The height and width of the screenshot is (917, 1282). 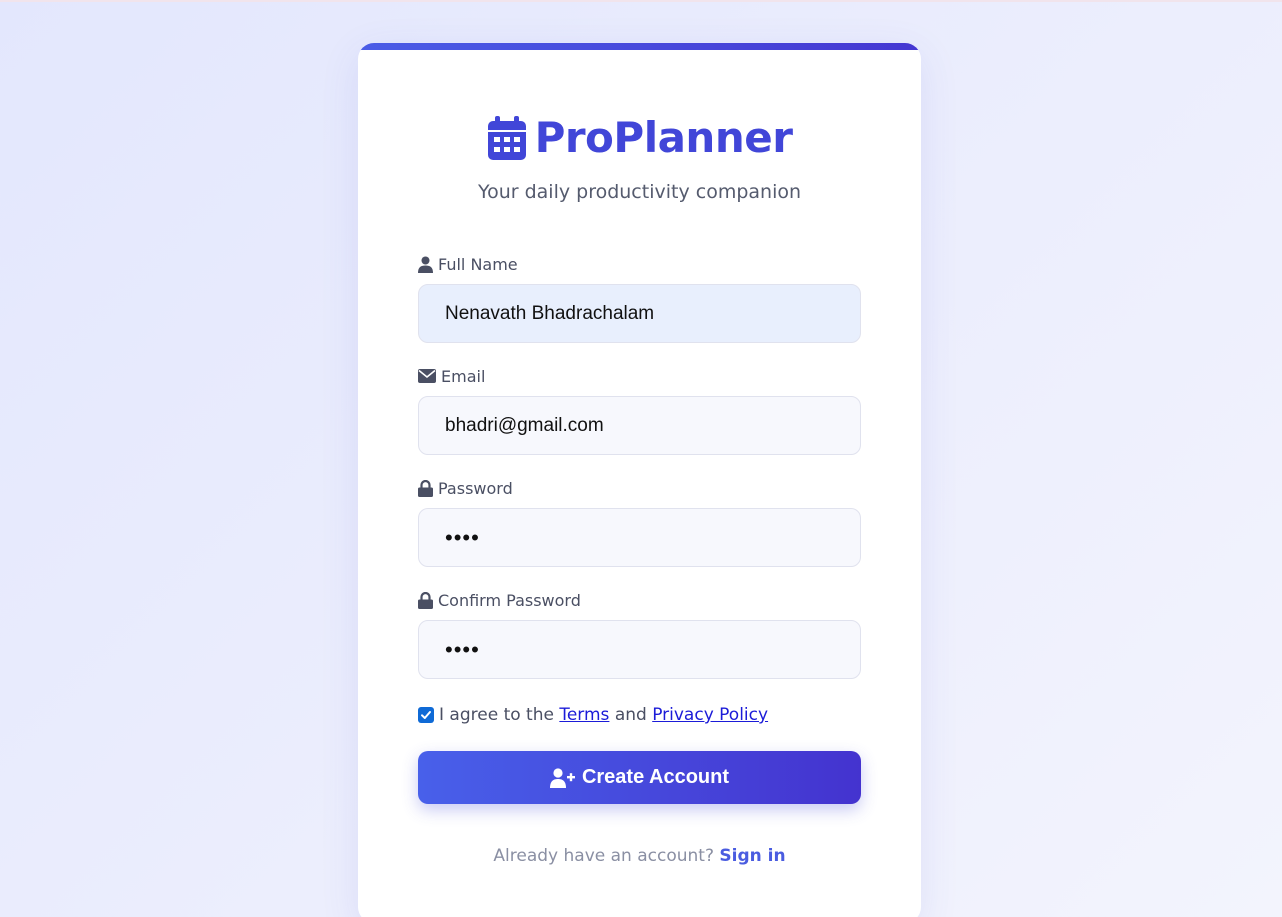 What do you see at coordinates (639, 537) in the screenshot?
I see `password-input` at bounding box center [639, 537].